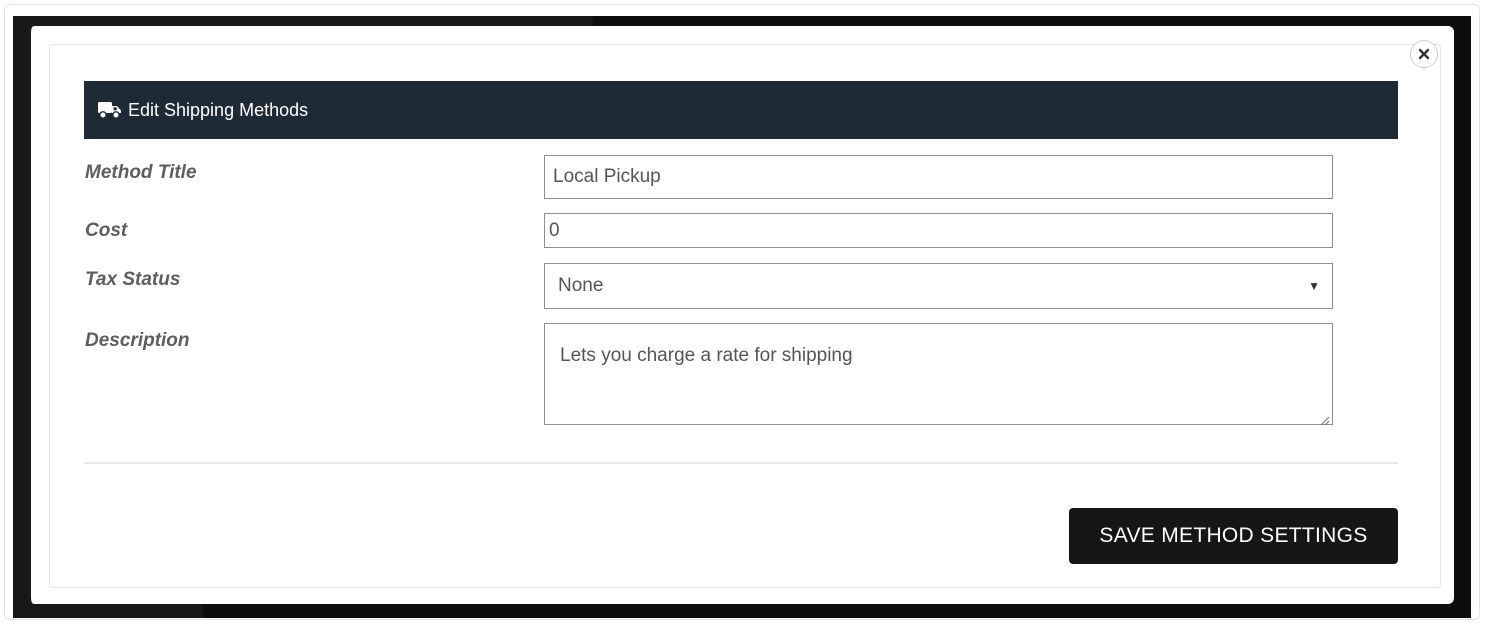 This screenshot has width=1486, height=626. Describe the element at coordinates (741, 110) in the screenshot. I see `modal-header: Edit Shipping Methods` at that location.